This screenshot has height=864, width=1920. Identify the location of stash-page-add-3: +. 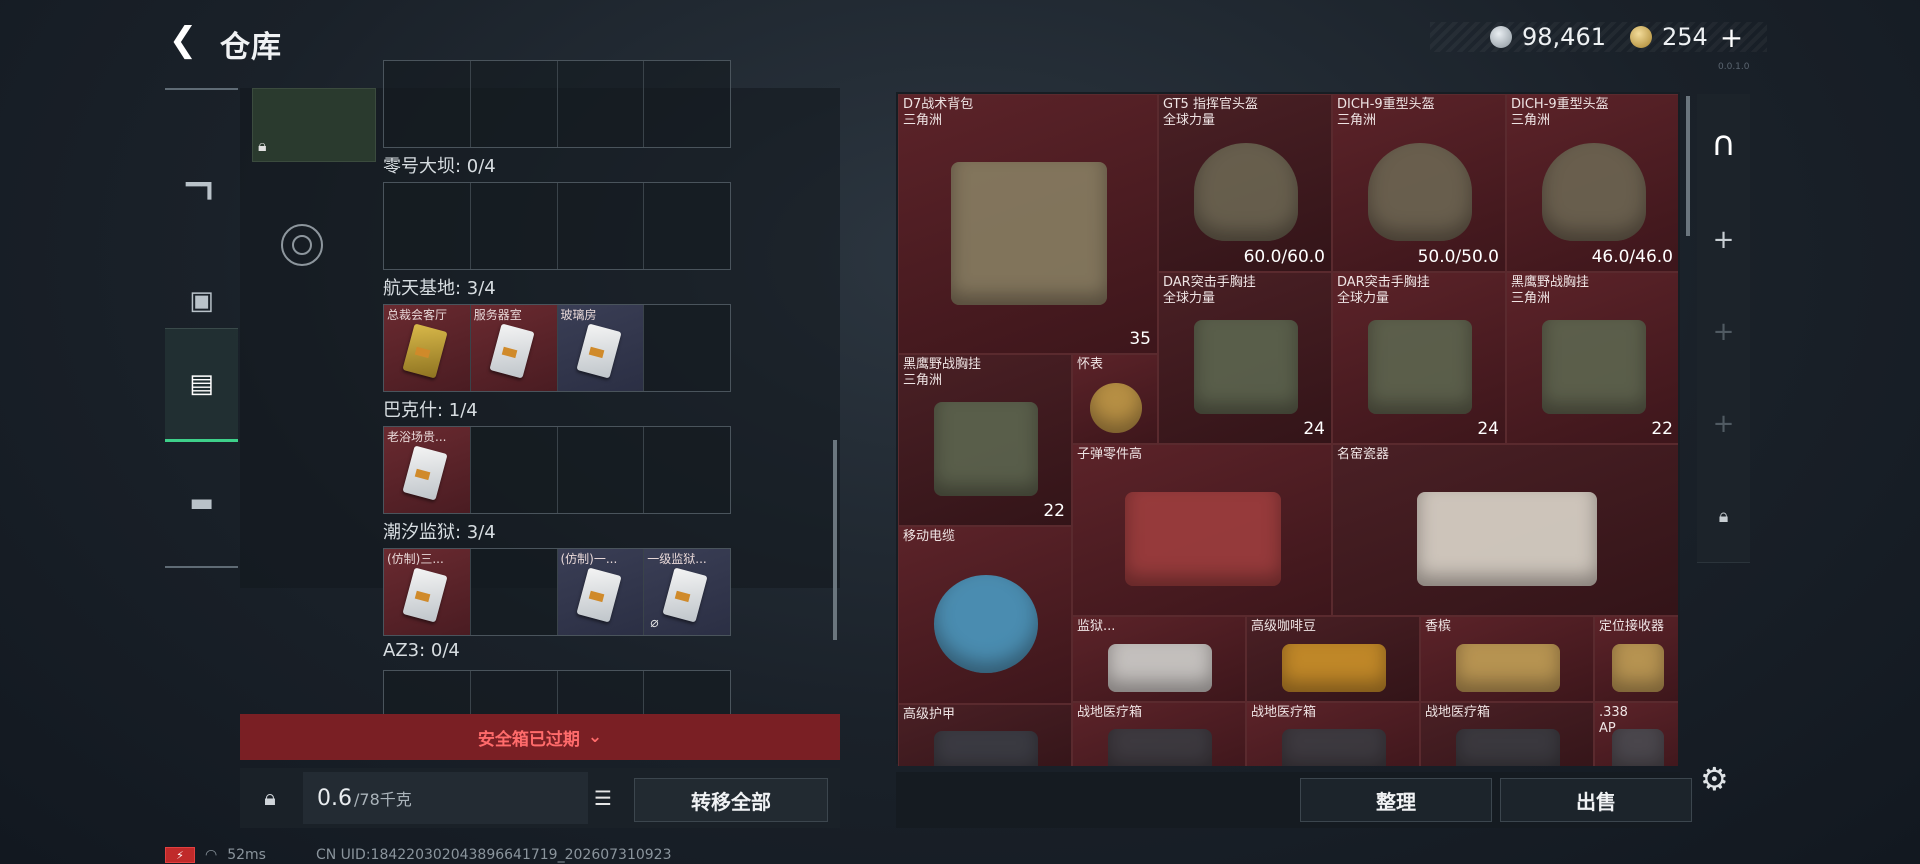
(1723, 424).